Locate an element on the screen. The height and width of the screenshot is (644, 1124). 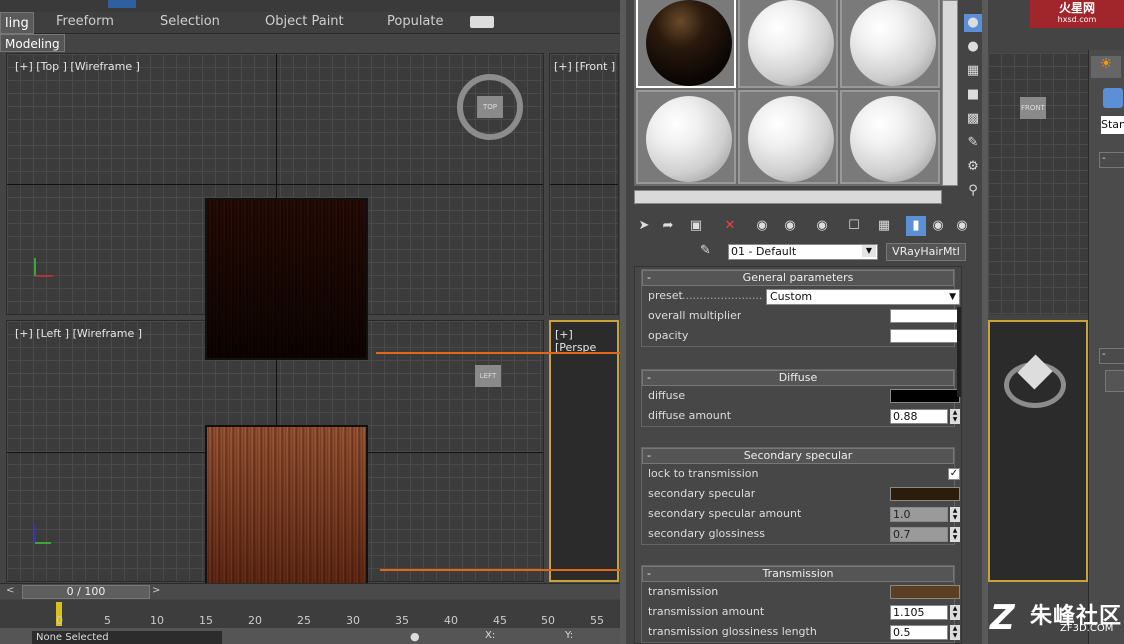
time-slider-thumb: 0 / 100 is located at coordinates (86, 592).